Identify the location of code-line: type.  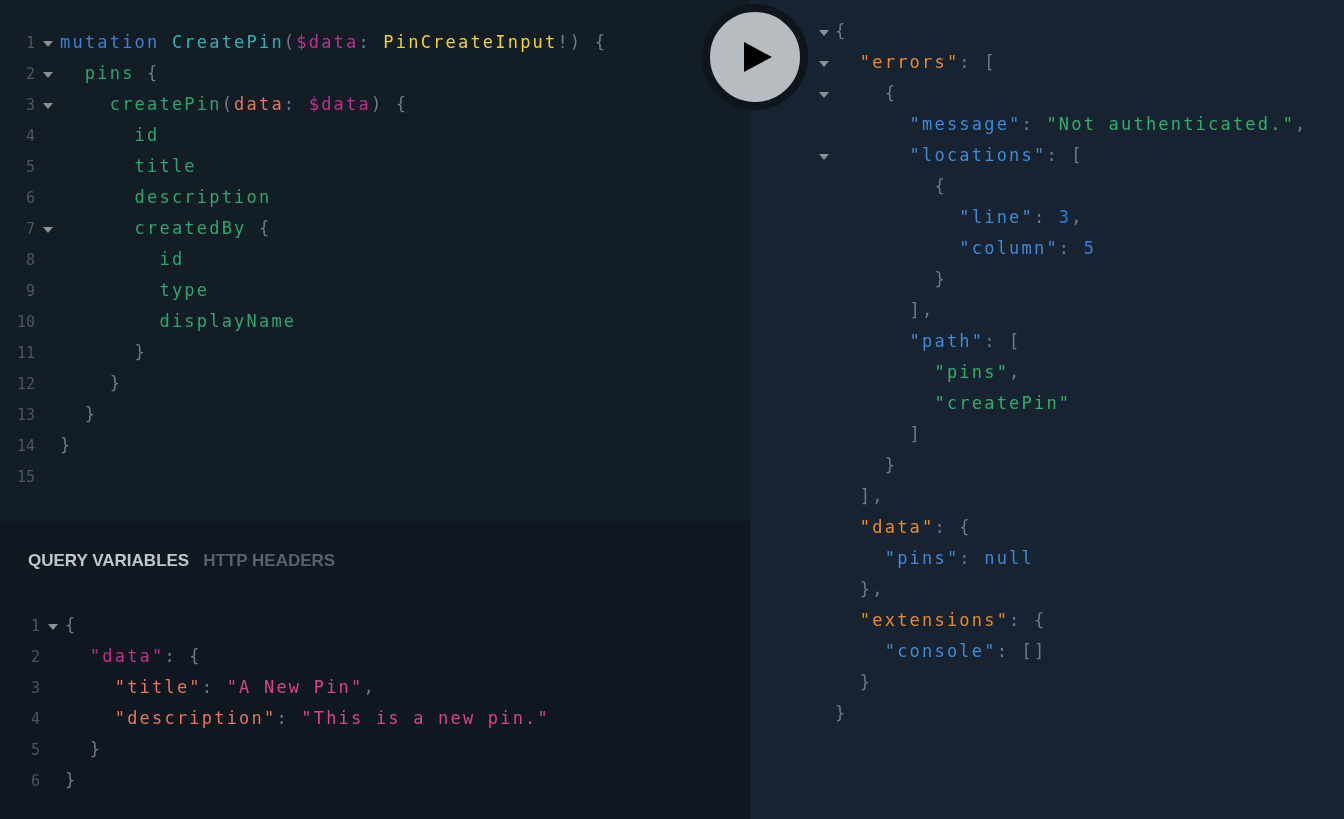
(184, 290).